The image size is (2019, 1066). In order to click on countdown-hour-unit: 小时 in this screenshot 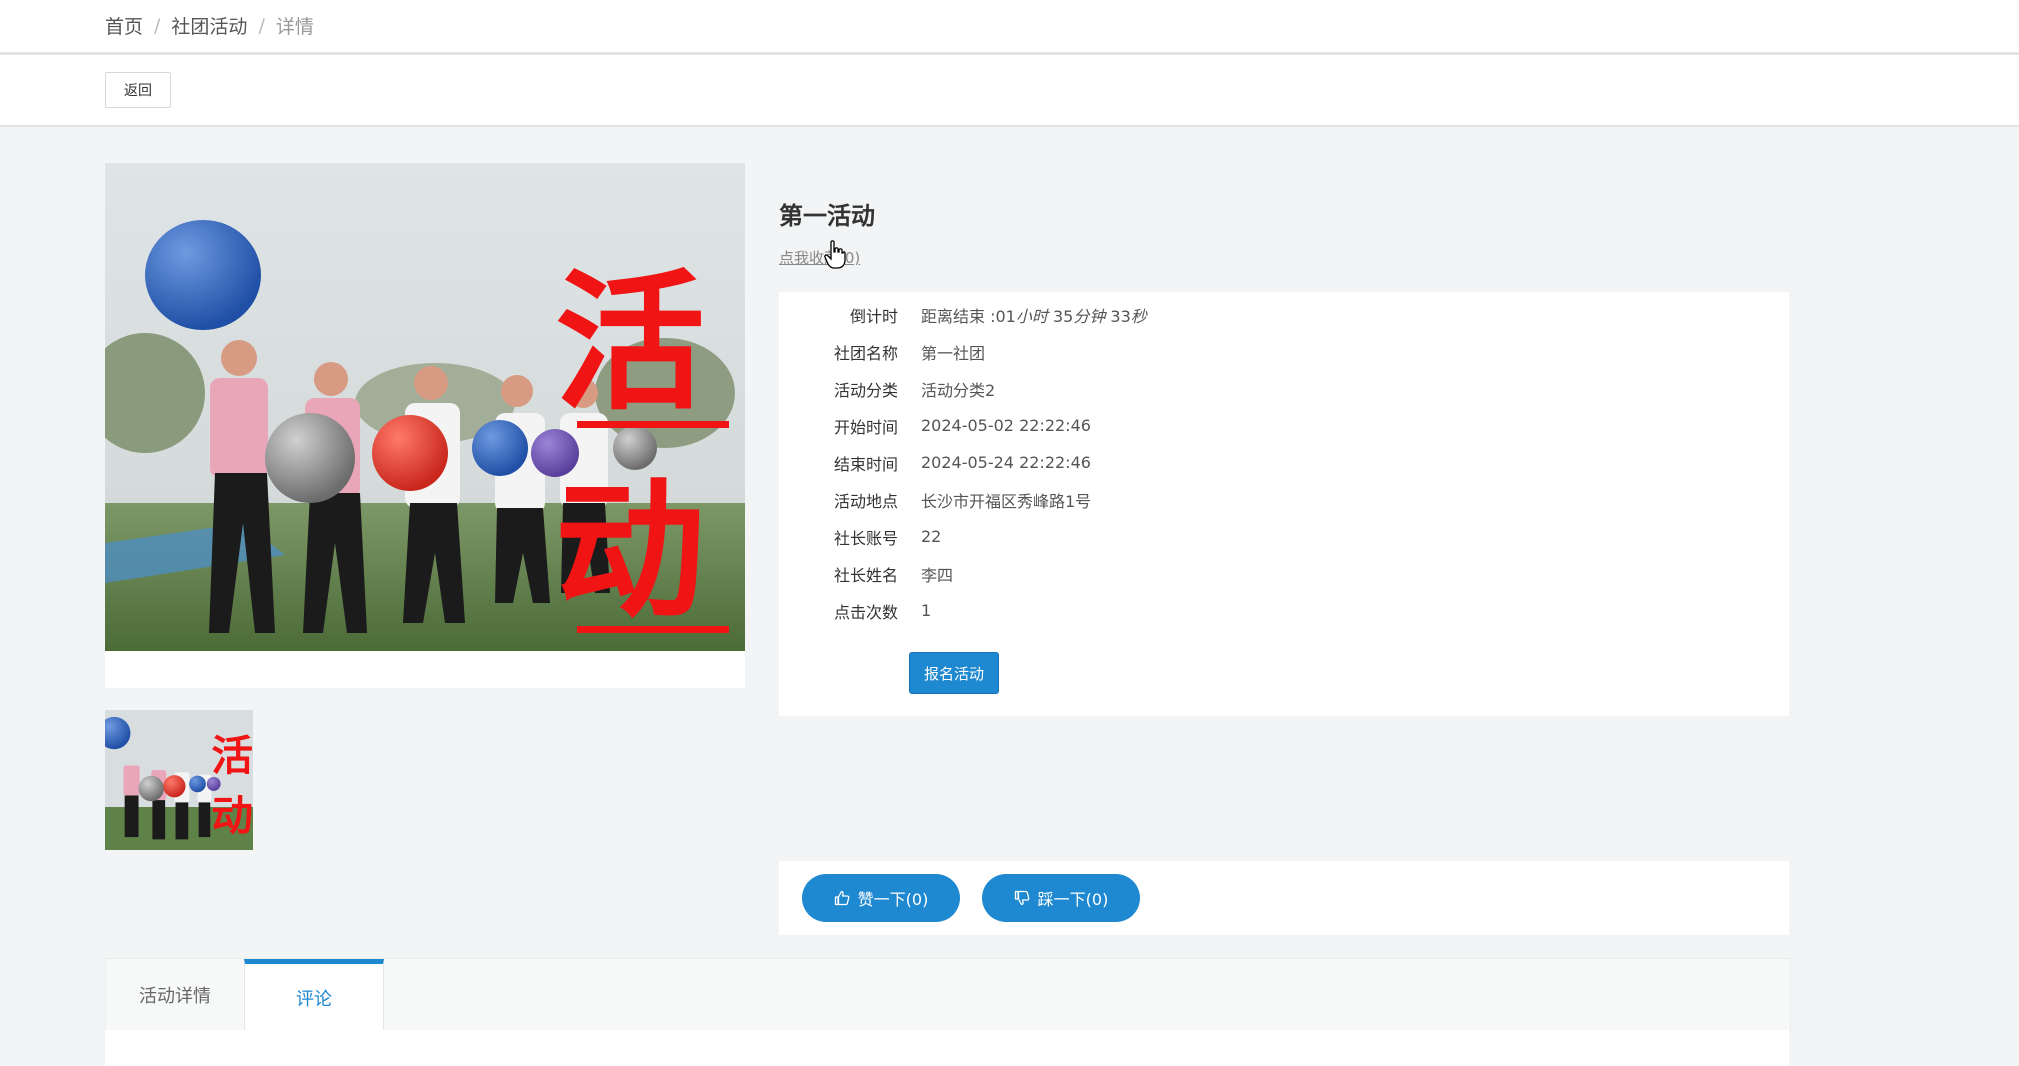, I will do `click(1031, 316)`.